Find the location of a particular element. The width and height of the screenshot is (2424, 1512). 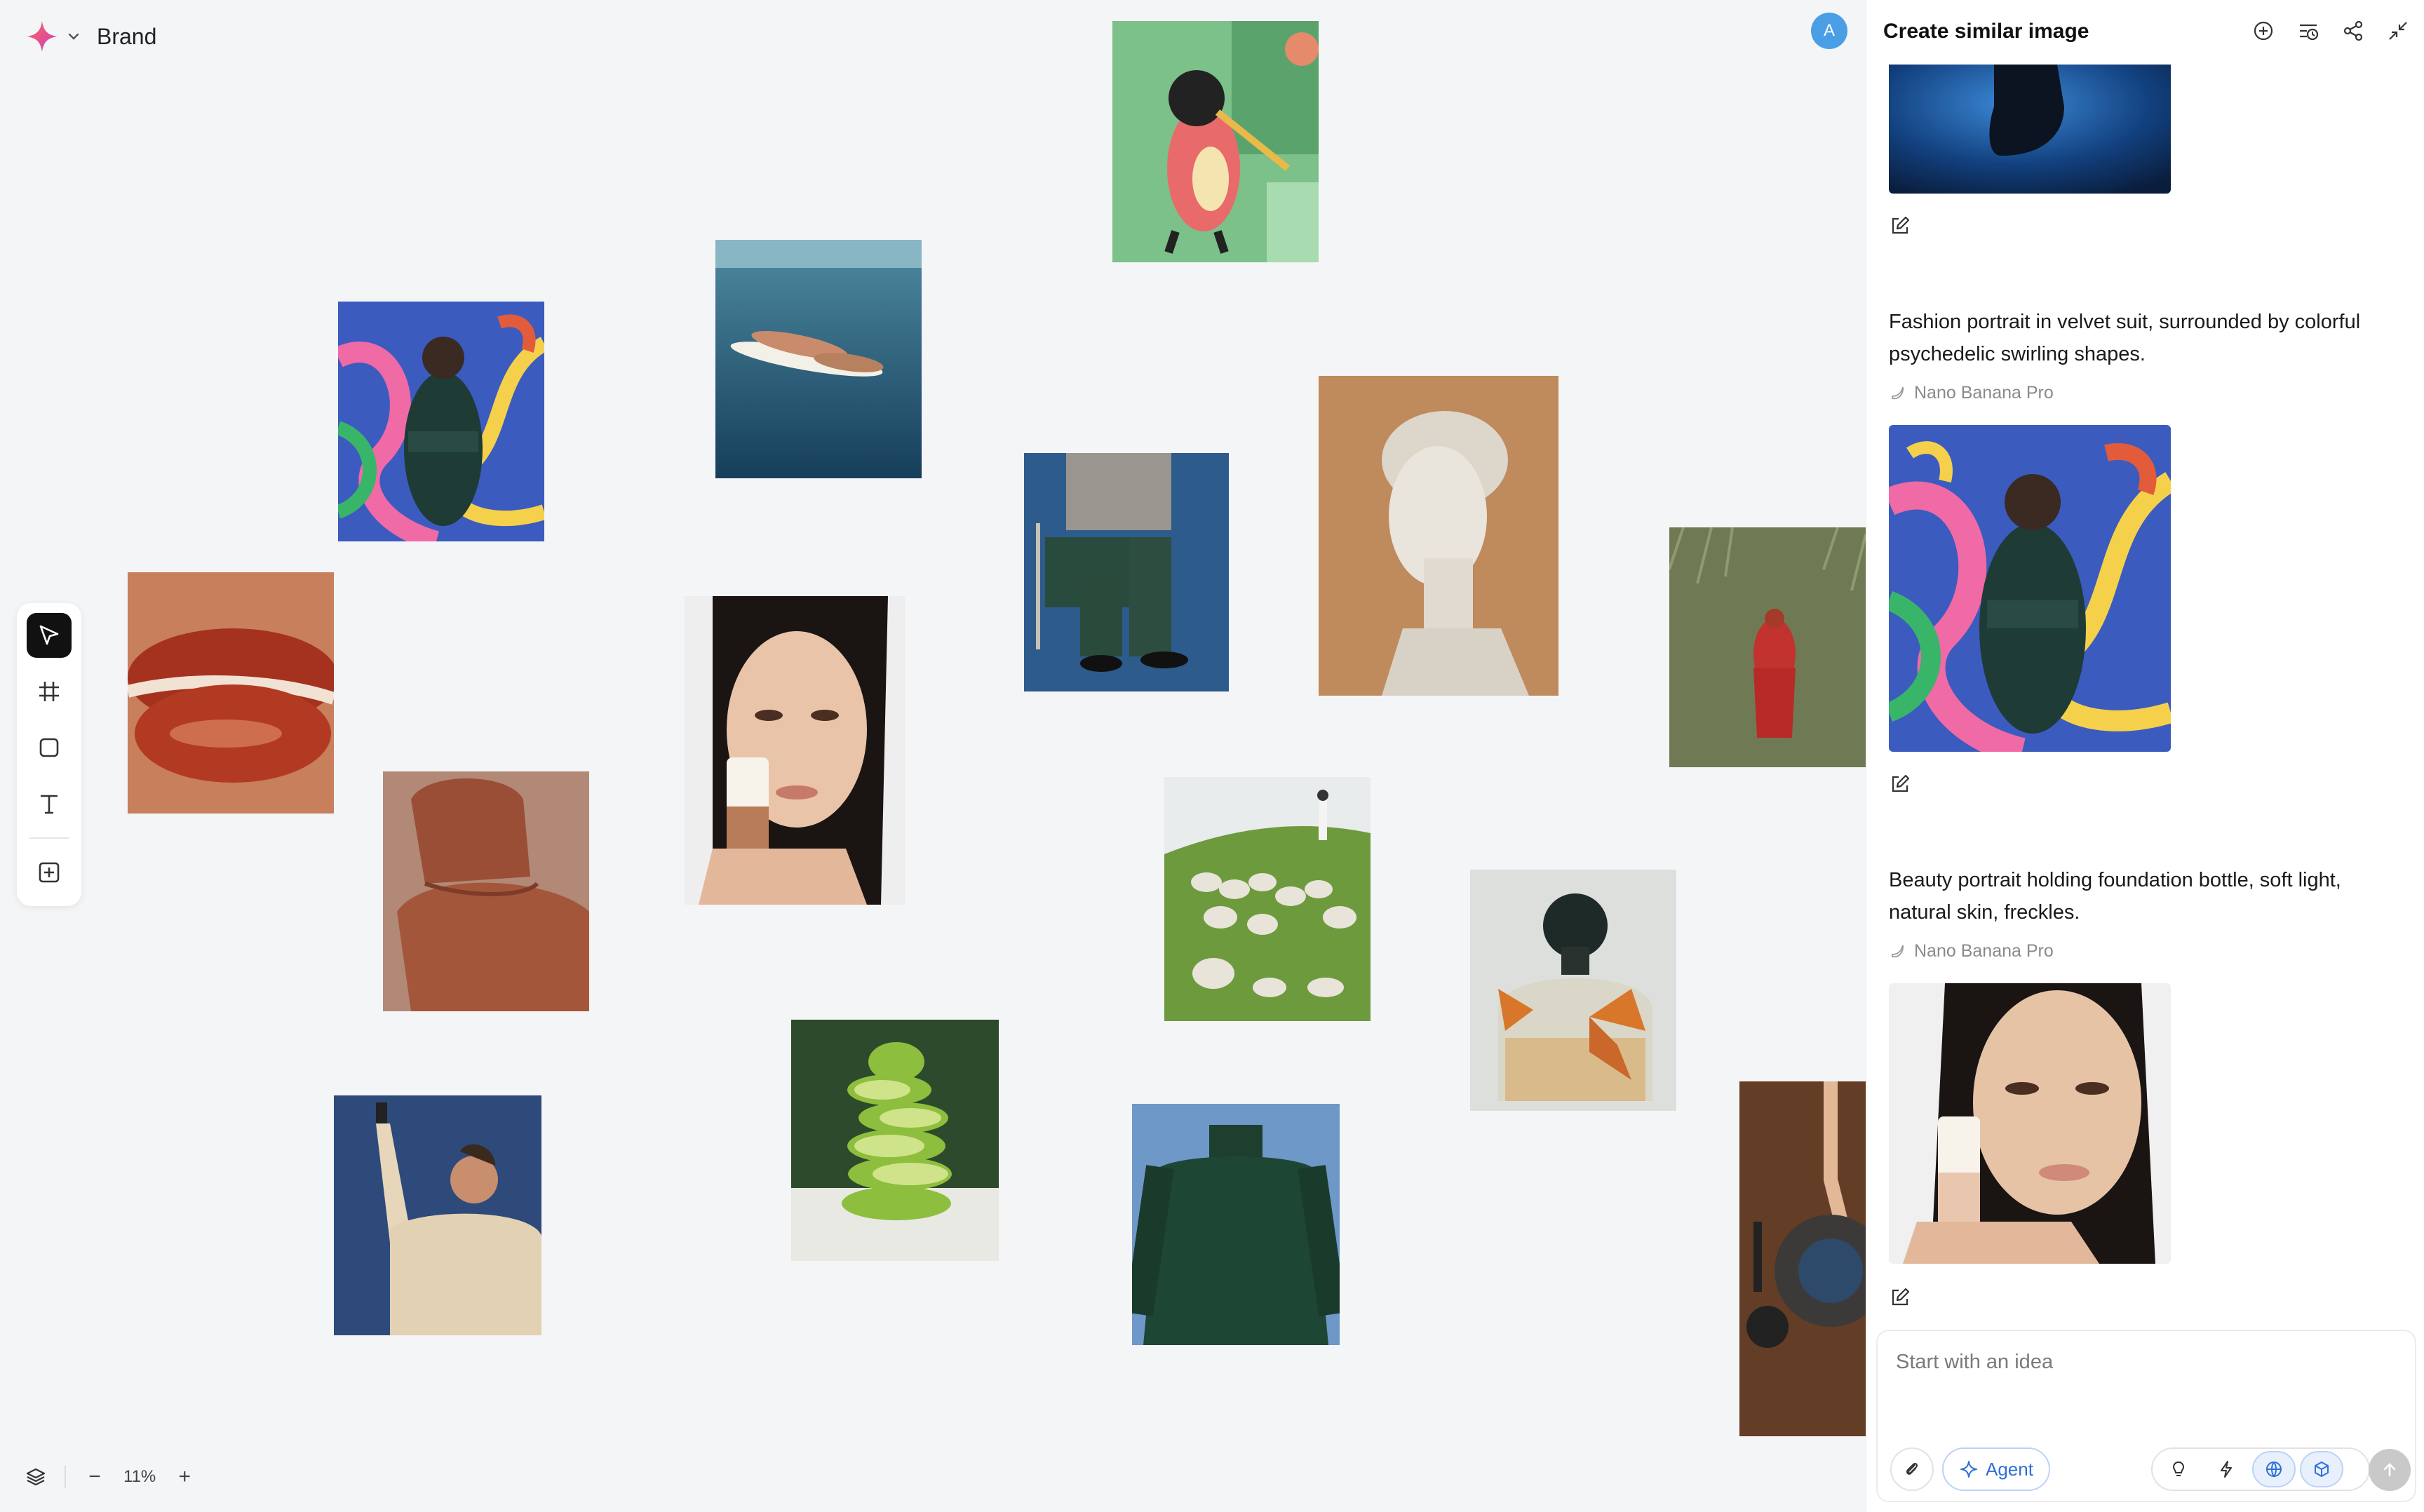

avatar: A is located at coordinates (1829, 31).